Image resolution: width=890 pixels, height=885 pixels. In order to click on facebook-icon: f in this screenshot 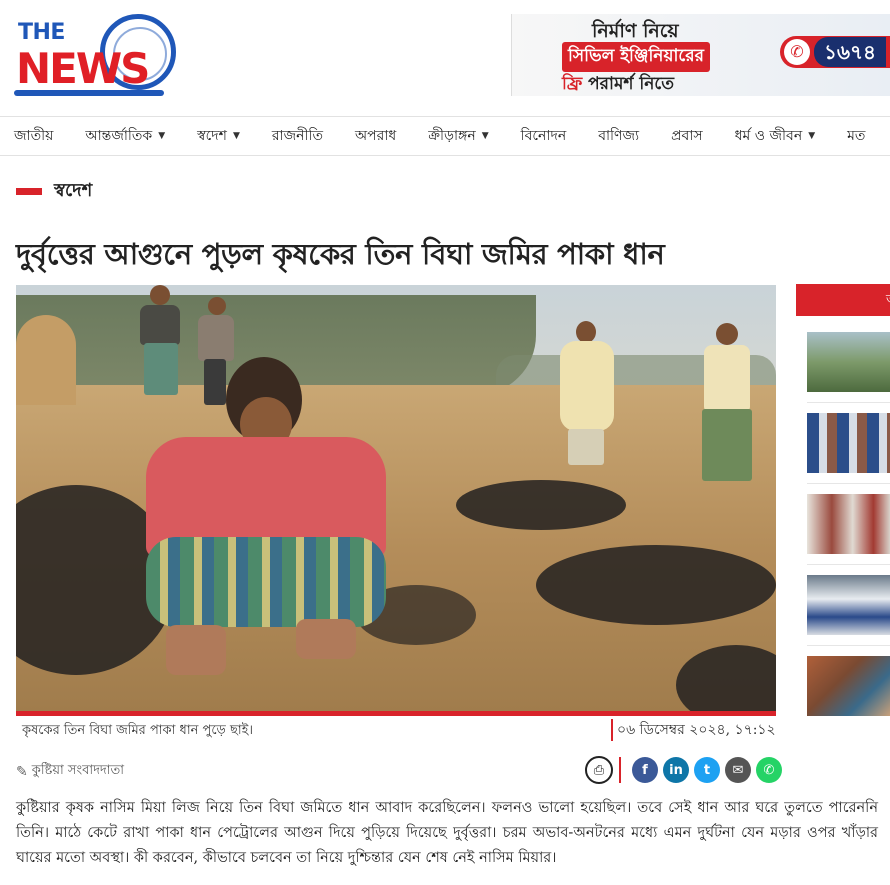, I will do `click(645, 770)`.